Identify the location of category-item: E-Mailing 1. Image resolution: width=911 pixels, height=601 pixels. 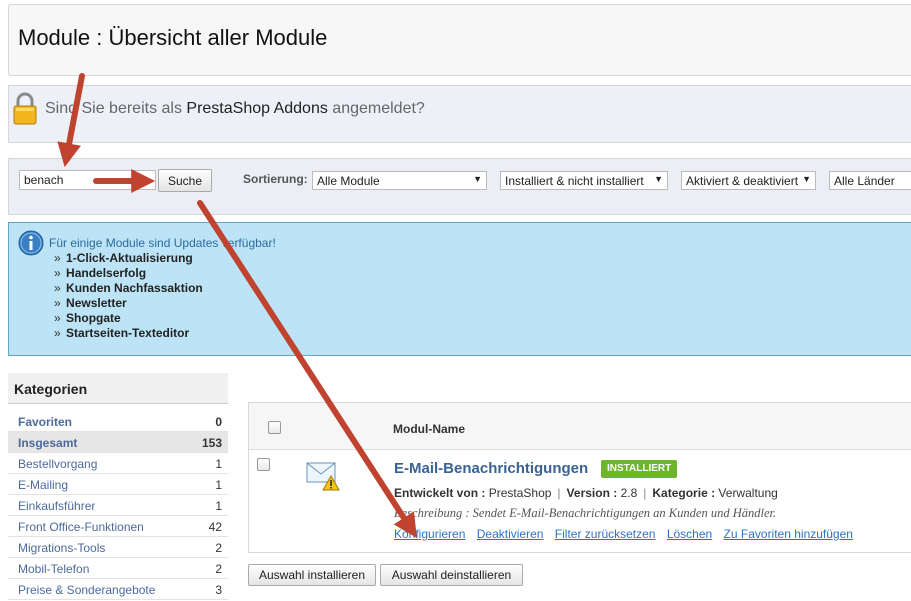
(118, 484).